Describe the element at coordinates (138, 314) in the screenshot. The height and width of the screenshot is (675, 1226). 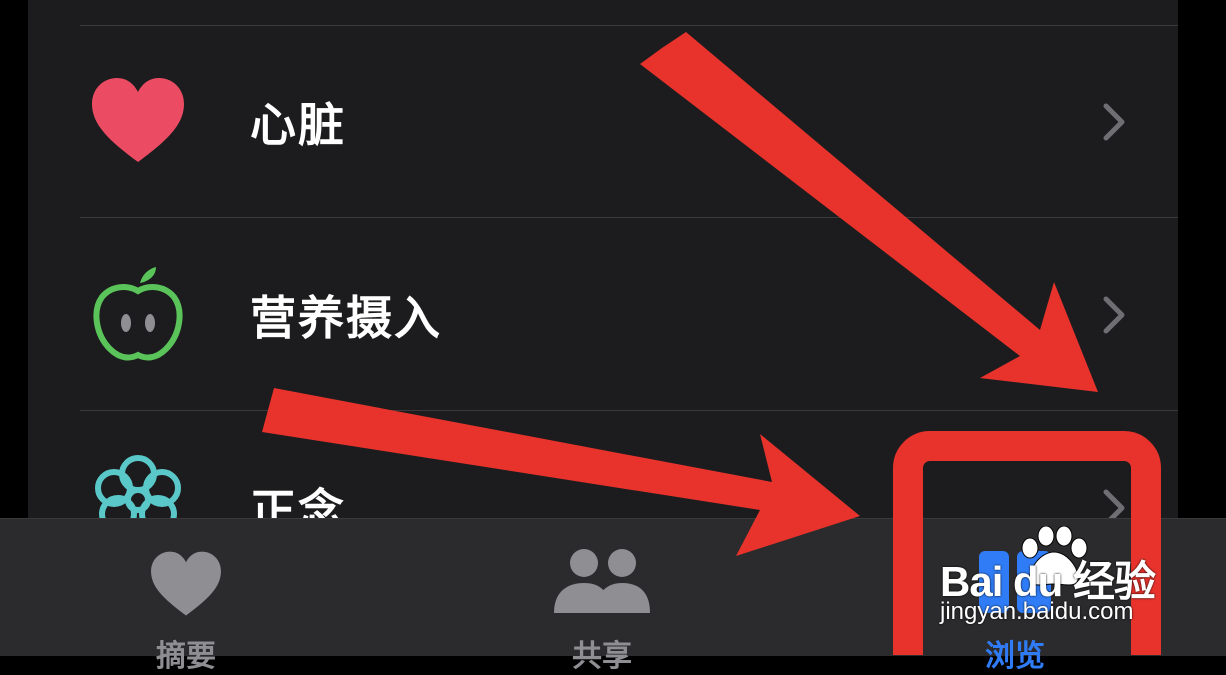
I see `apple-icon` at that location.